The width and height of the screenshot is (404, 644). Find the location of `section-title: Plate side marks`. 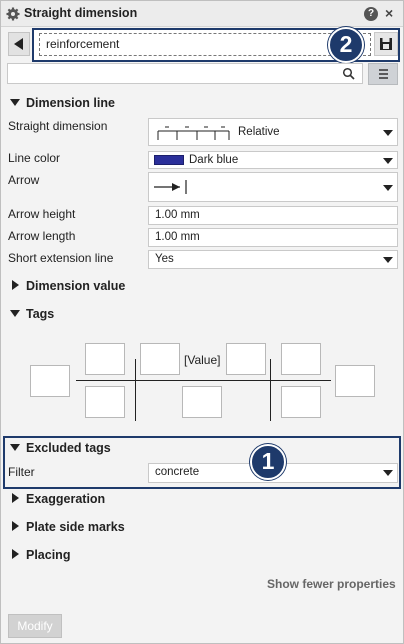

section-title: Plate side marks is located at coordinates (75, 527).